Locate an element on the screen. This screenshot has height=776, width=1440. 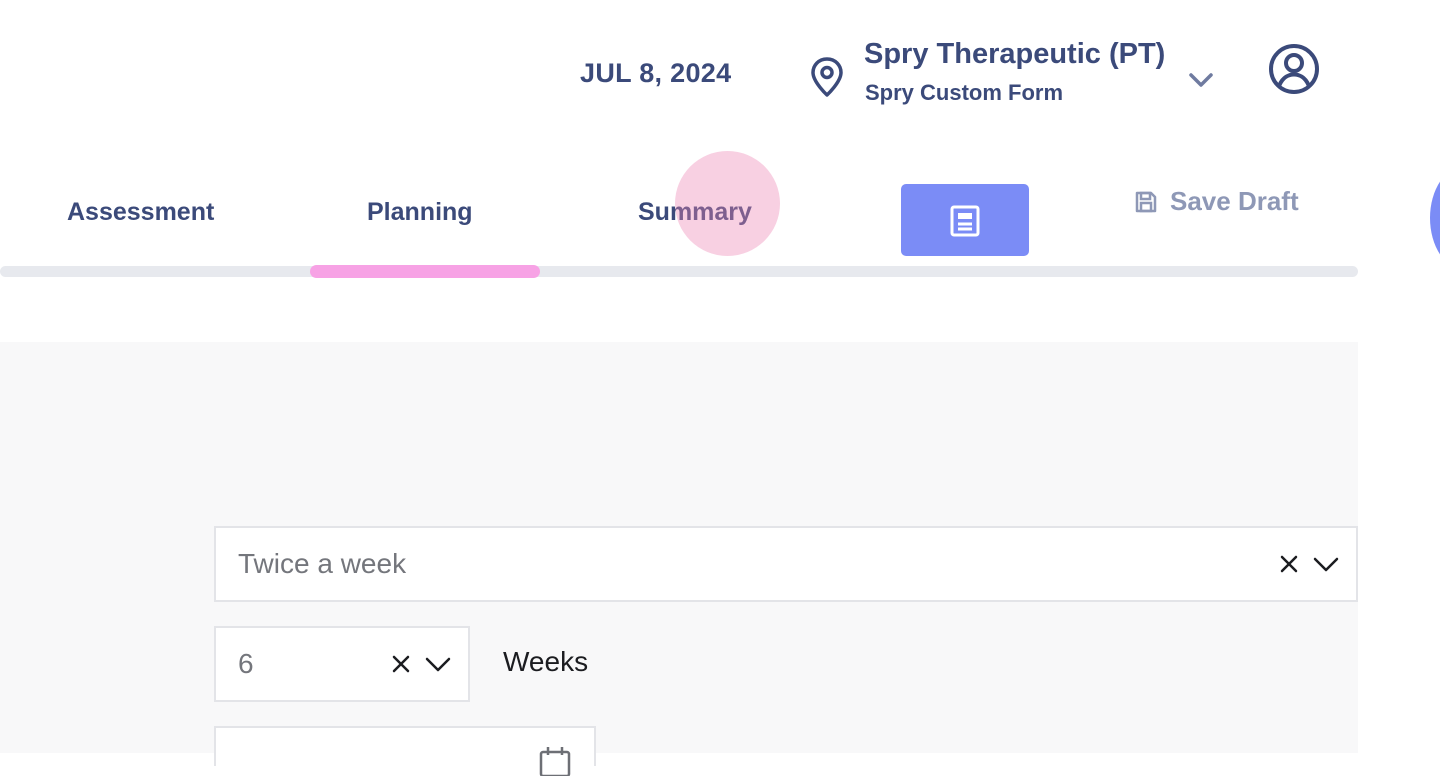
active-tab-indicator is located at coordinates (425, 271).